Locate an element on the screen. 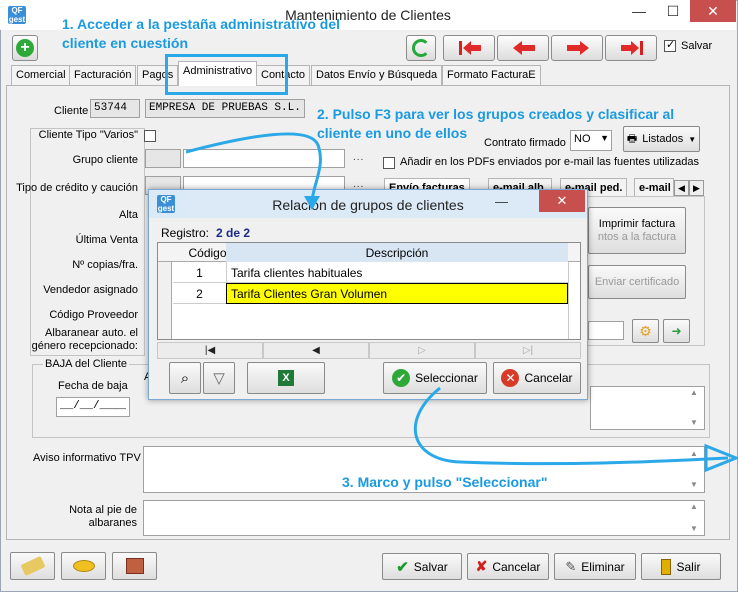  check-icon: ✔ is located at coordinates (402, 567).